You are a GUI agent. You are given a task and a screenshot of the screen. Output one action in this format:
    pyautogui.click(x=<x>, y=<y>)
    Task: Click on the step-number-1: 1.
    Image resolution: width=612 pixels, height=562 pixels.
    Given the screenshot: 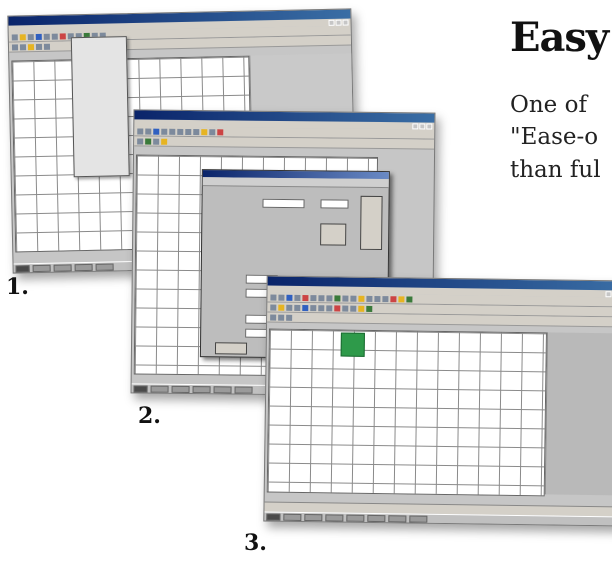 What is the action you would take?
    pyautogui.click(x=17, y=287)
    